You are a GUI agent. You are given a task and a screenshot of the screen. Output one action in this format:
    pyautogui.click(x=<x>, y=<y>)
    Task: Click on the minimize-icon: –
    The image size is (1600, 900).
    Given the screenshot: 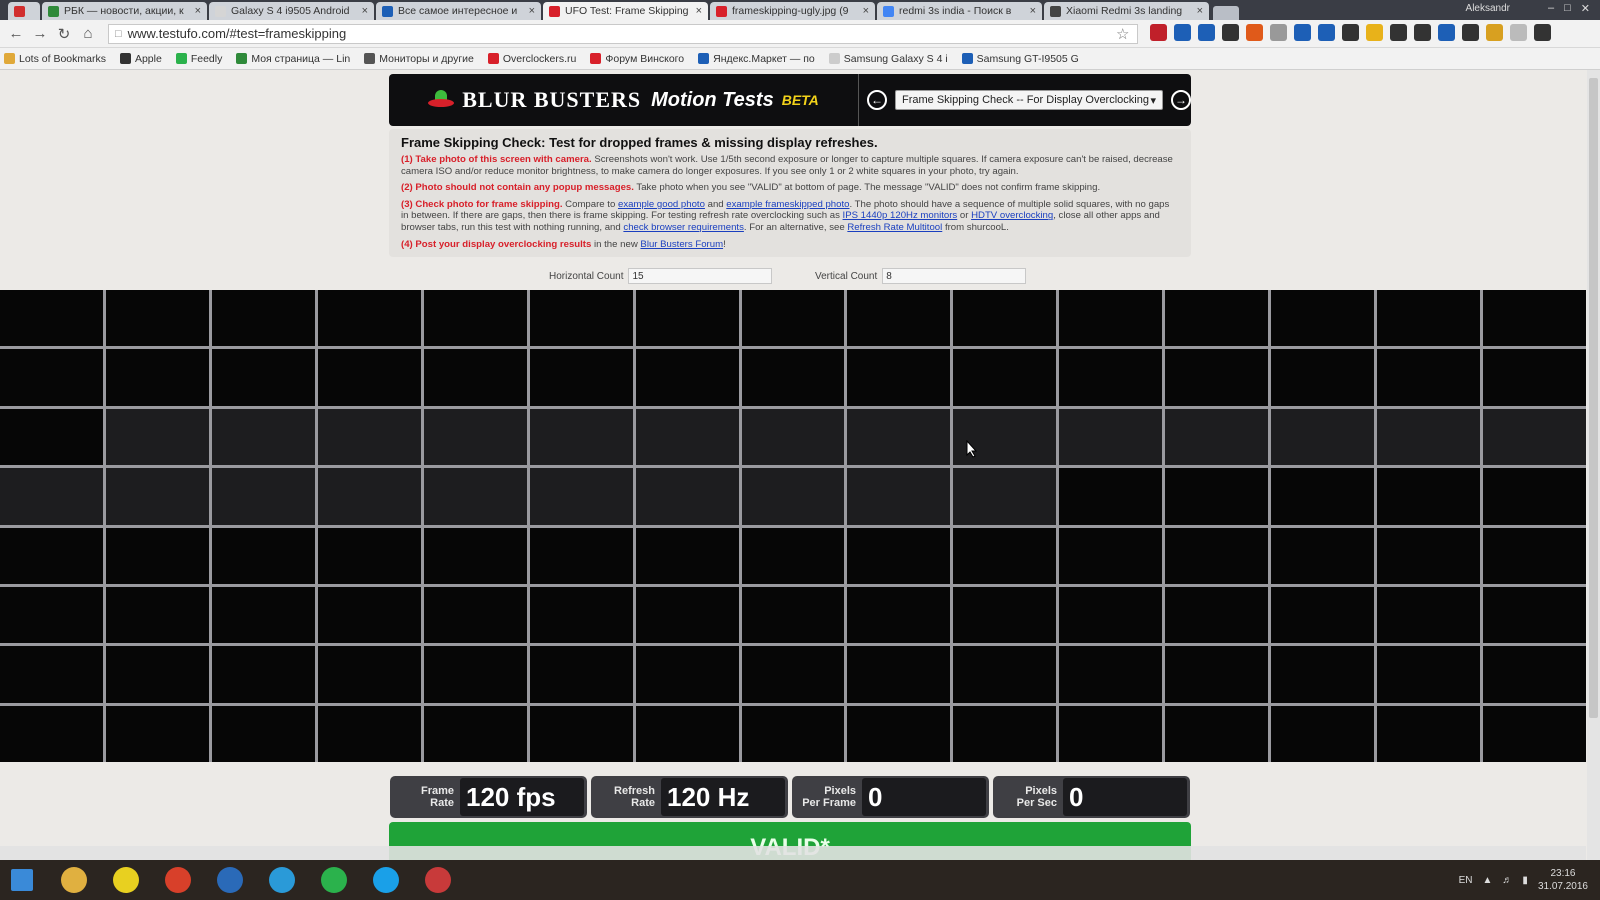 What is the action you would take?
    pyautogui.click(x=1551, y=8)
    